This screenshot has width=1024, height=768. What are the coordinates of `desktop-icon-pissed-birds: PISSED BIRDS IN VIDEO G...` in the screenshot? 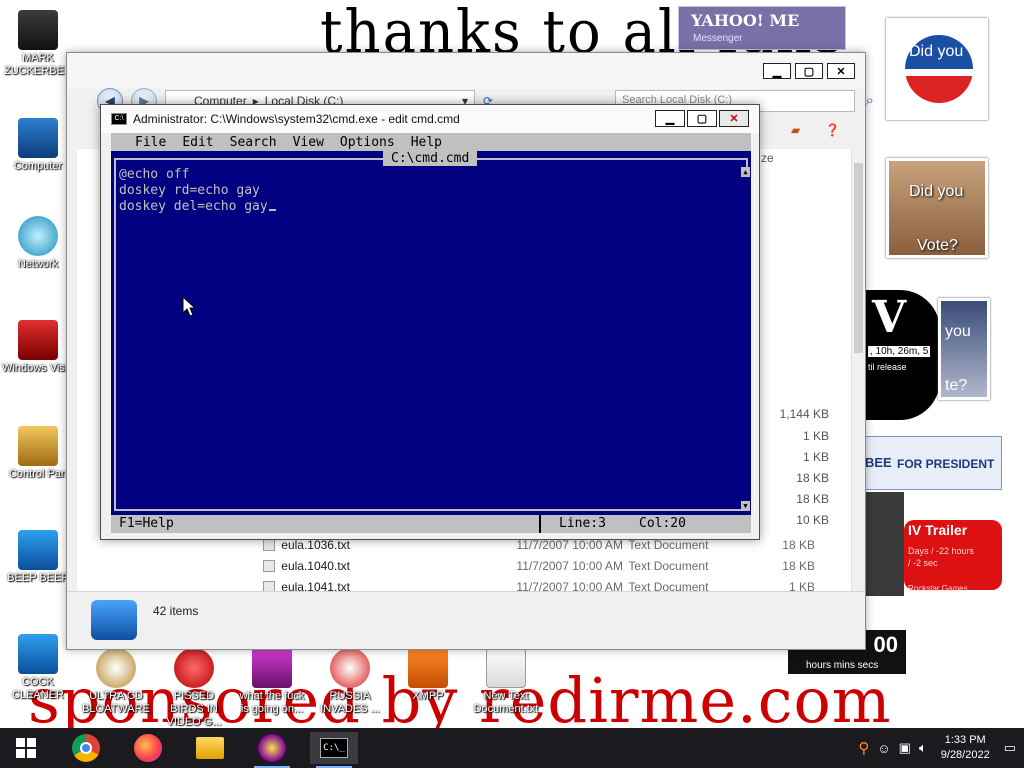 It's located at (194, 688).